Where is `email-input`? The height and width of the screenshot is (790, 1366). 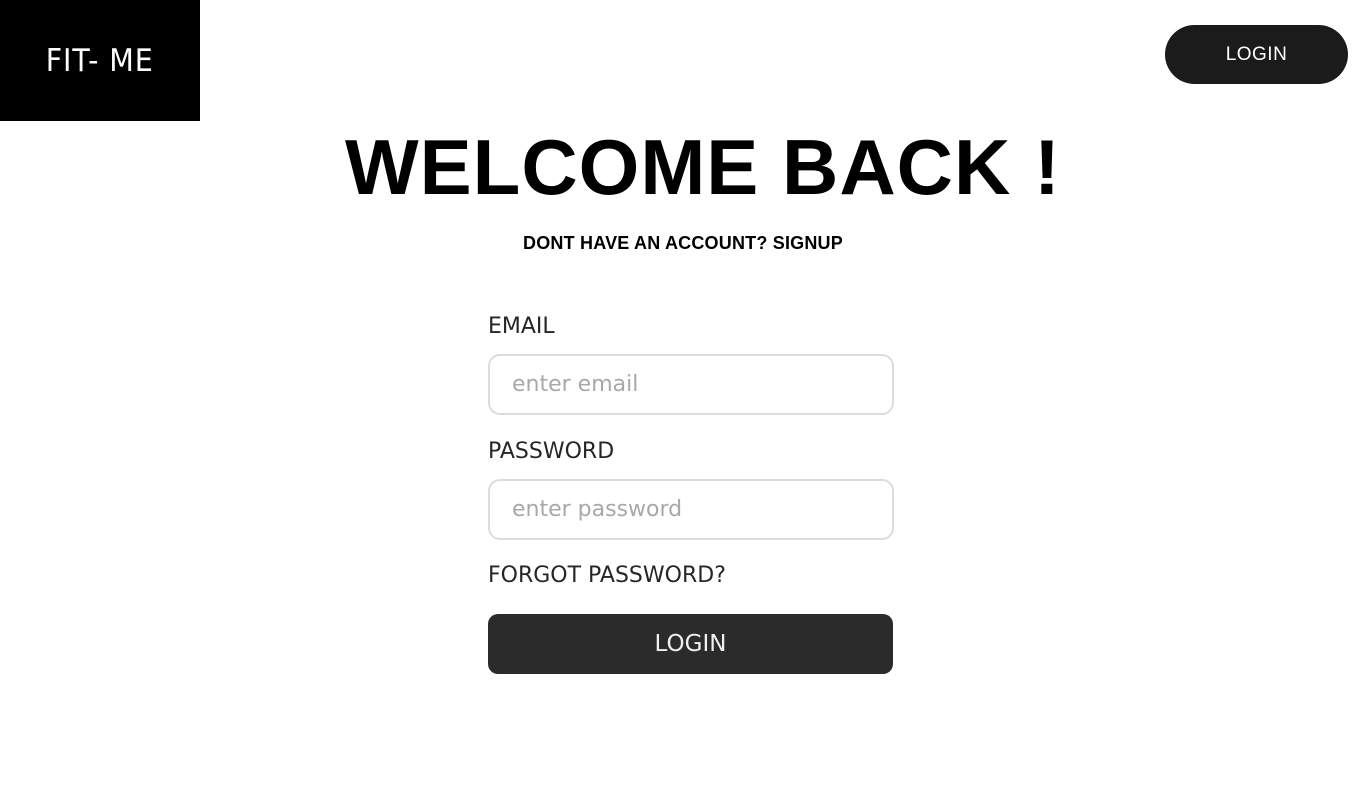 email-input is located at coordinates (691, 384).